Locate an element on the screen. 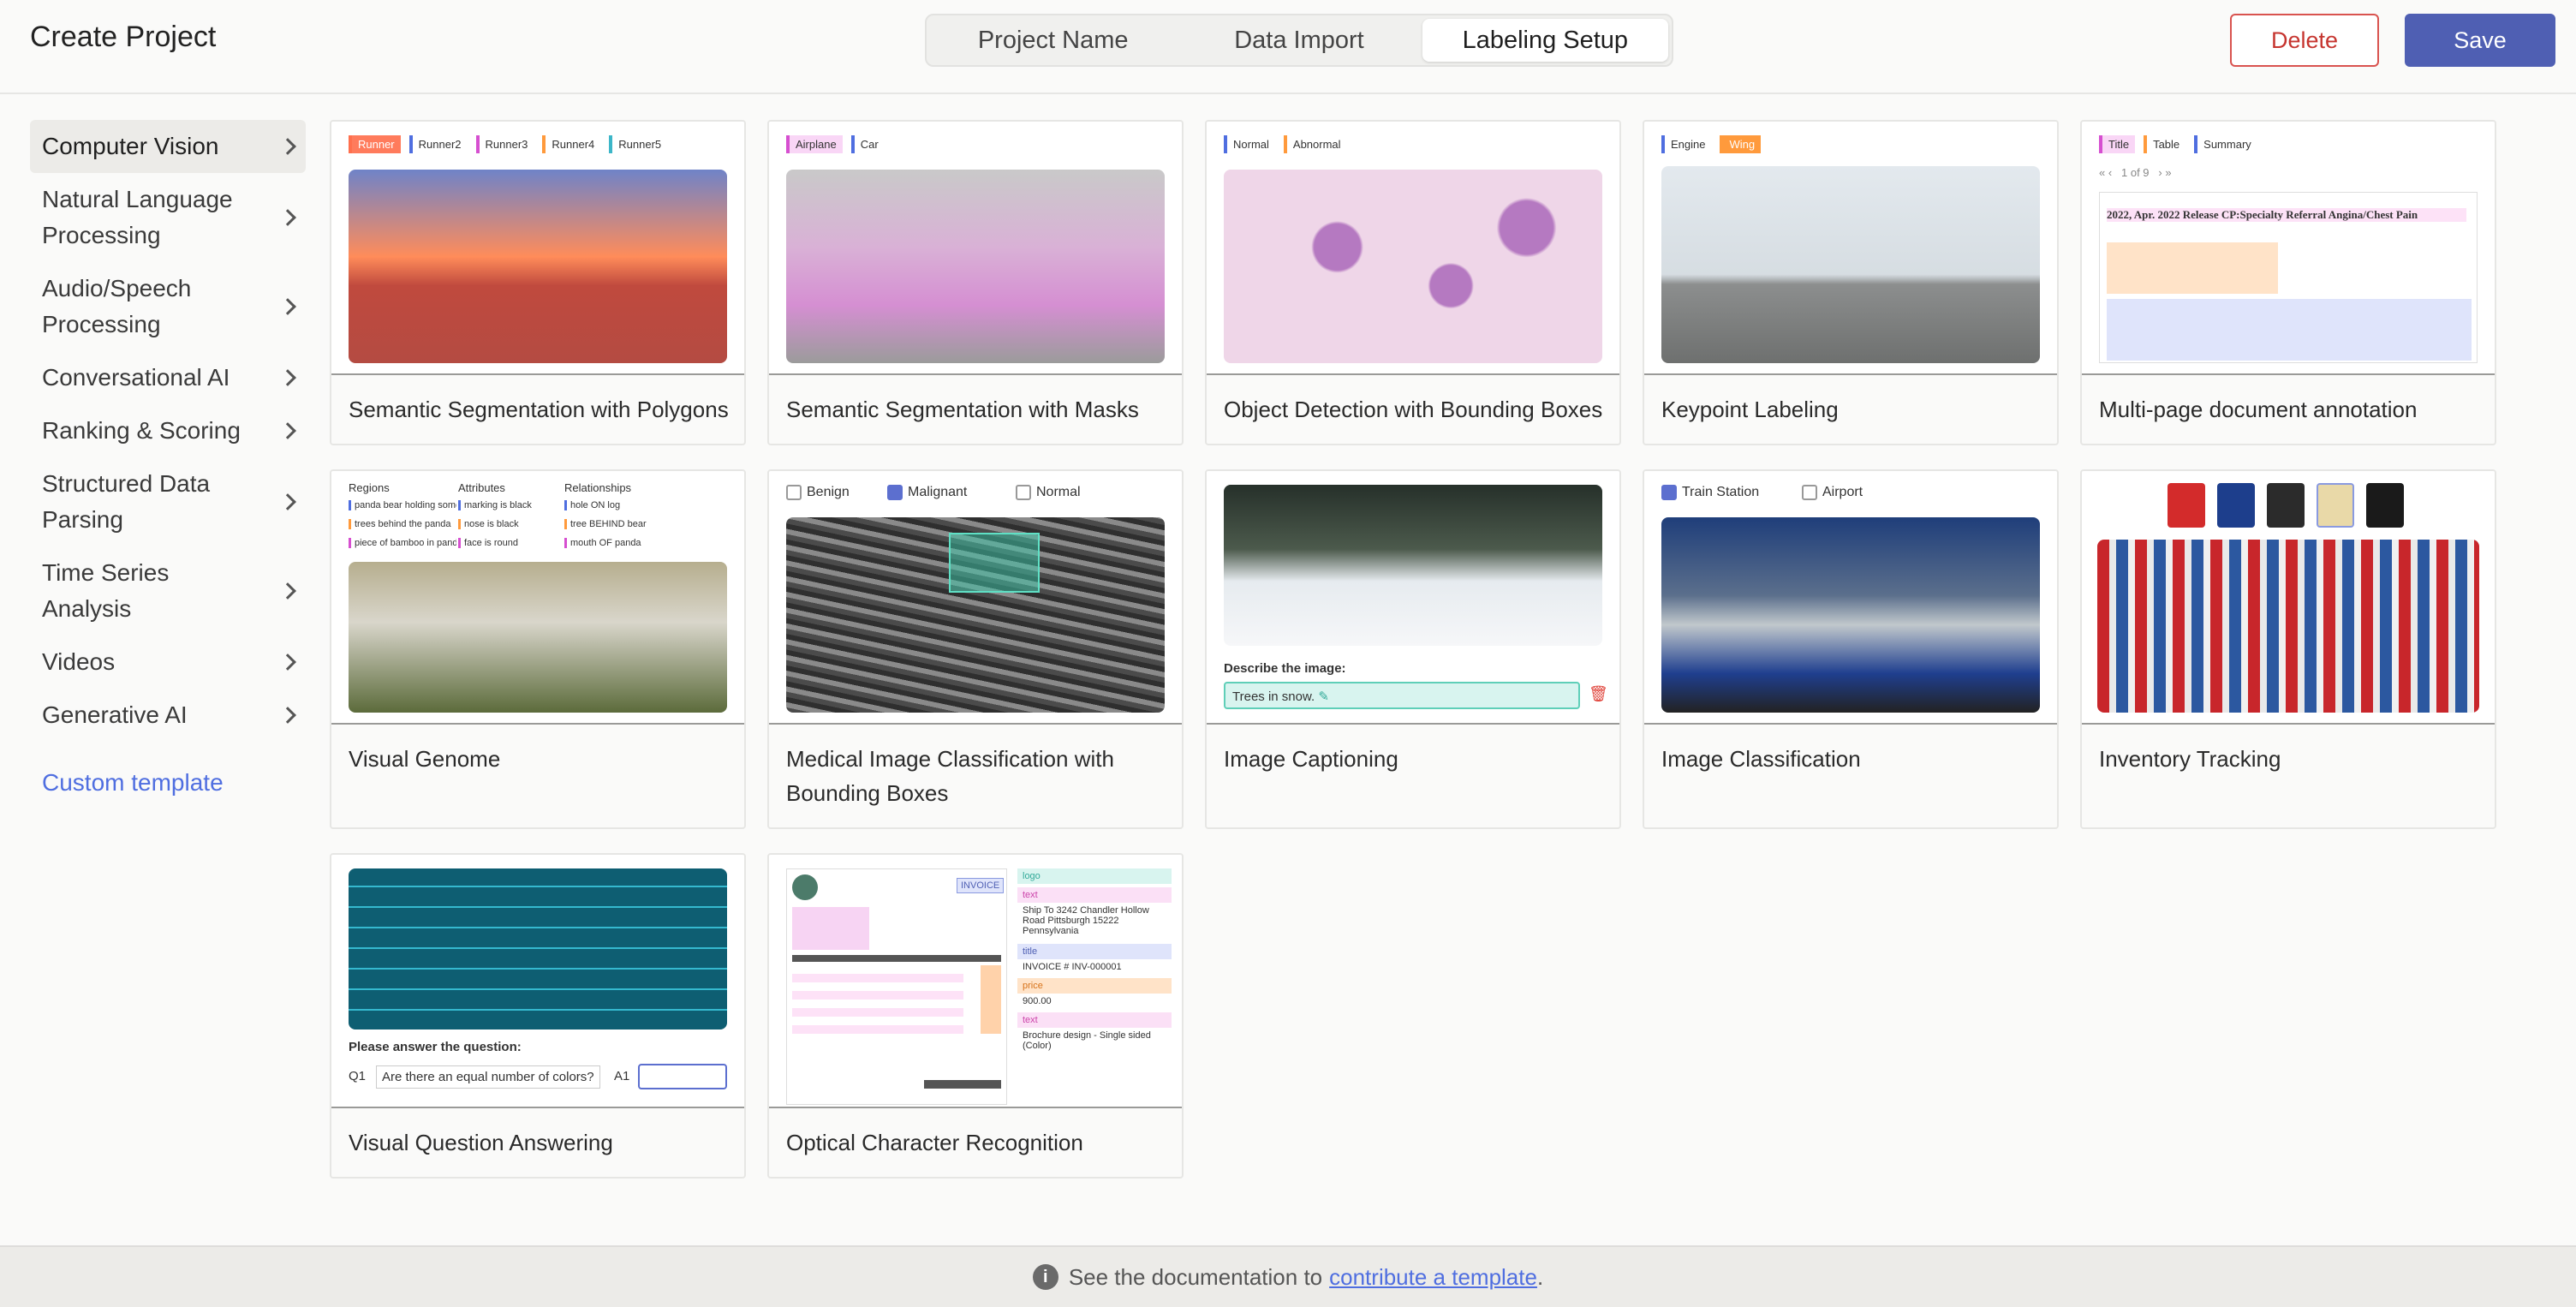  product-thumbnails is located at coordinates (2286, 506).